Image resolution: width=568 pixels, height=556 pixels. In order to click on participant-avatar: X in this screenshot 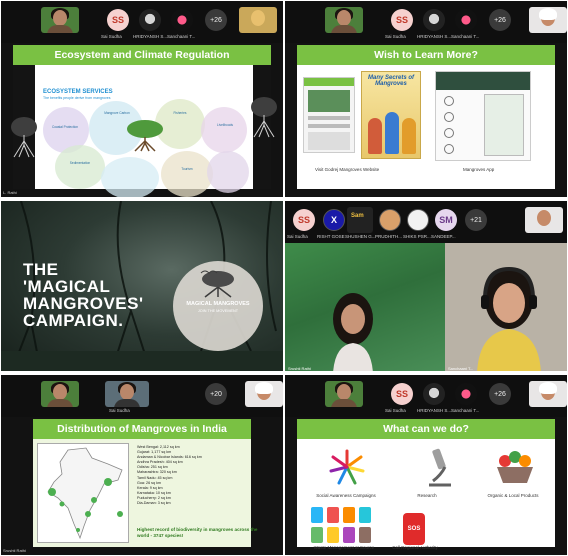, I will do `click(334, 220)`.